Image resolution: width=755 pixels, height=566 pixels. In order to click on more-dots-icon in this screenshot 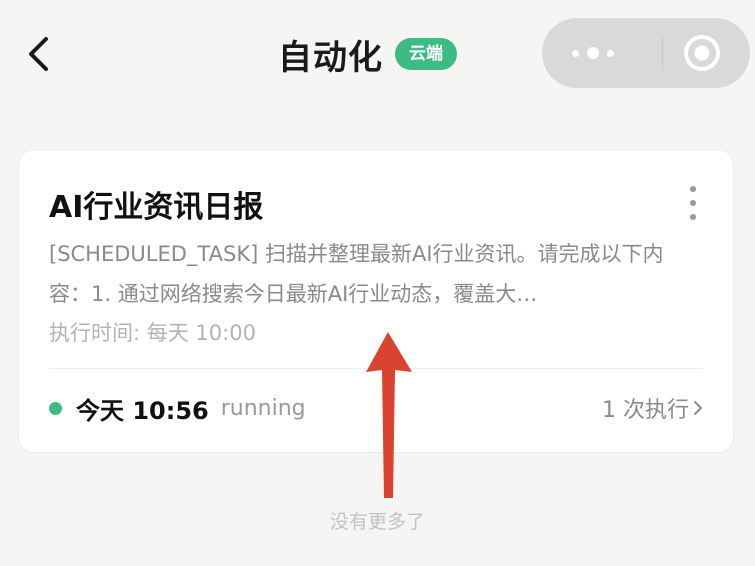, I will do `click(693, 203)`.